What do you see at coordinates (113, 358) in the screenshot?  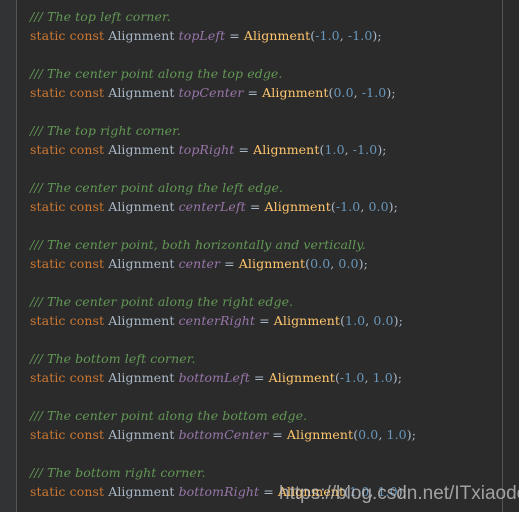 I see `doc-comment-text: /// The bottom left corner.` at bounding box center [113, 358].